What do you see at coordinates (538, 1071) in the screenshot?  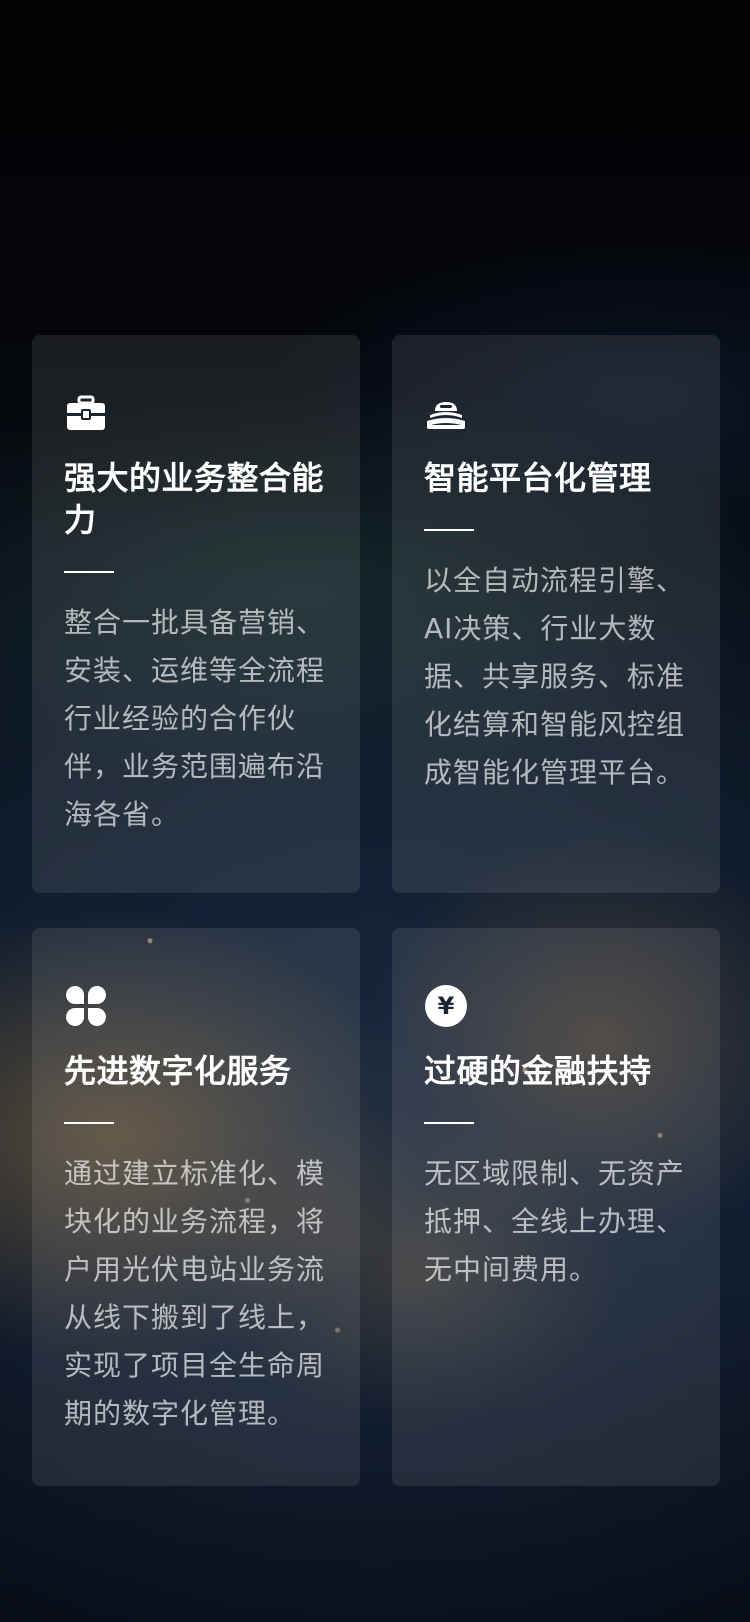 I see `card-title: 过硬的金融扶持` at bounding box center [538, 1071].